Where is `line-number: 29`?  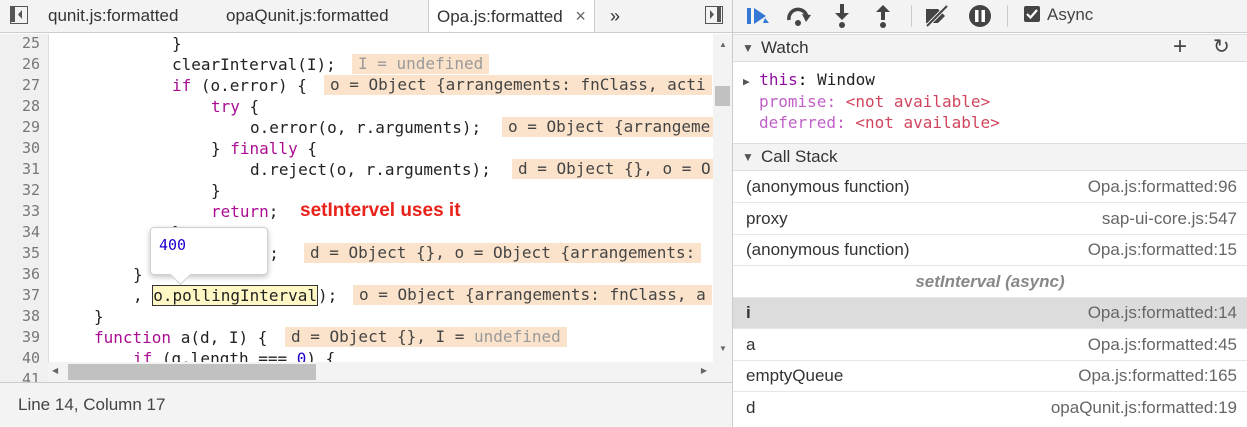 line-number: 29 is located at coordinates (30, 127).